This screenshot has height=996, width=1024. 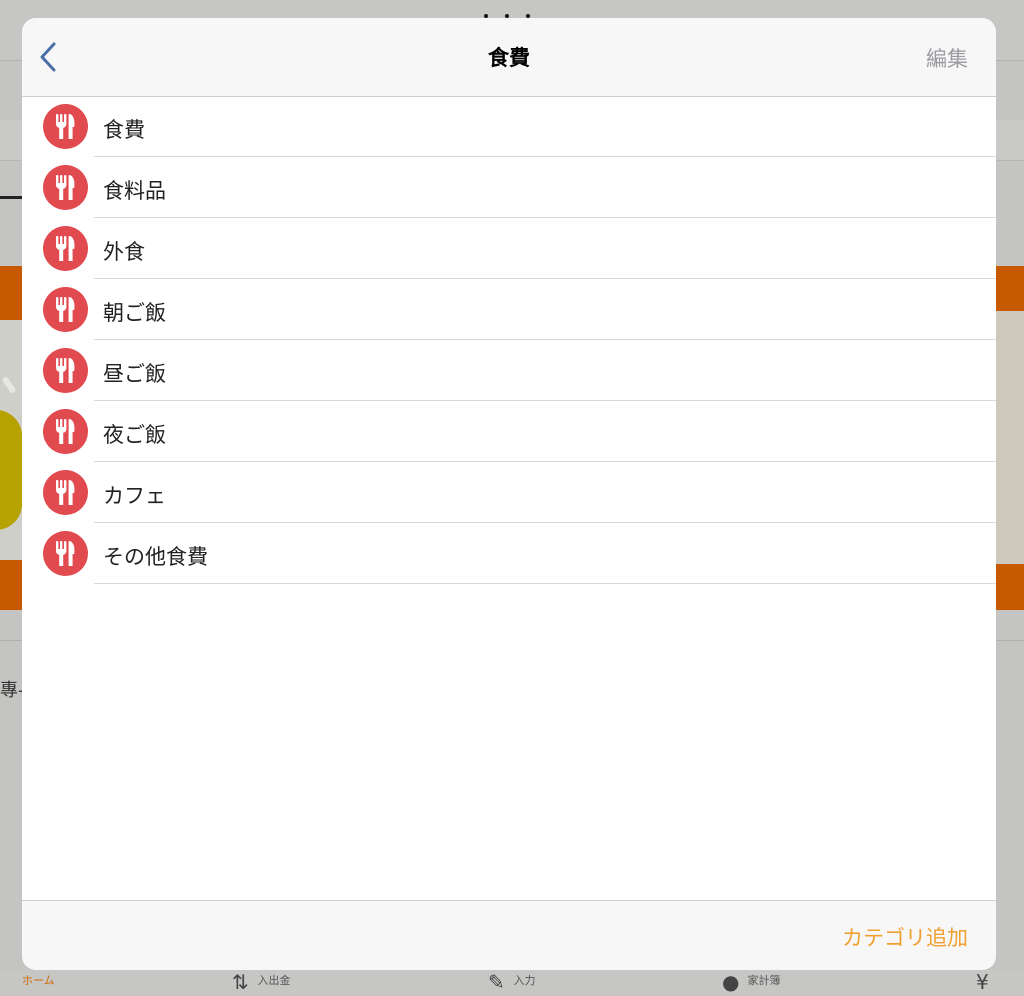 What do you see at coordinates (134, 191) in the screenshot?
I see `category-label: 食料品` at bounding box center [134, 191].